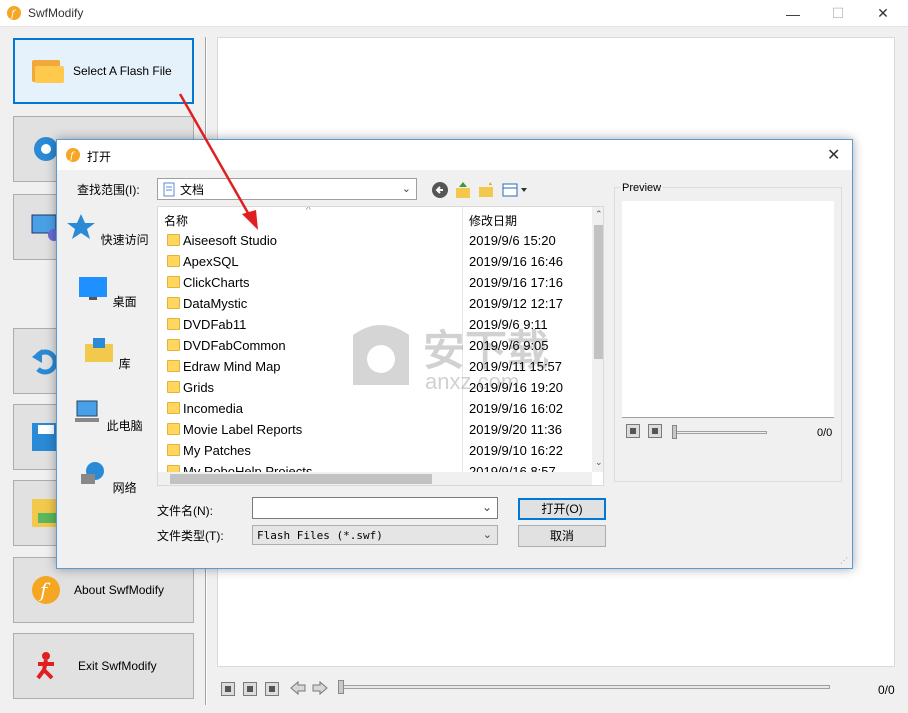 The width and height of the screenshot is (908, 713). Describe the element at coordinates (833, 155) in the screenshot. I see `dialog-close-button: ✕` at that location.